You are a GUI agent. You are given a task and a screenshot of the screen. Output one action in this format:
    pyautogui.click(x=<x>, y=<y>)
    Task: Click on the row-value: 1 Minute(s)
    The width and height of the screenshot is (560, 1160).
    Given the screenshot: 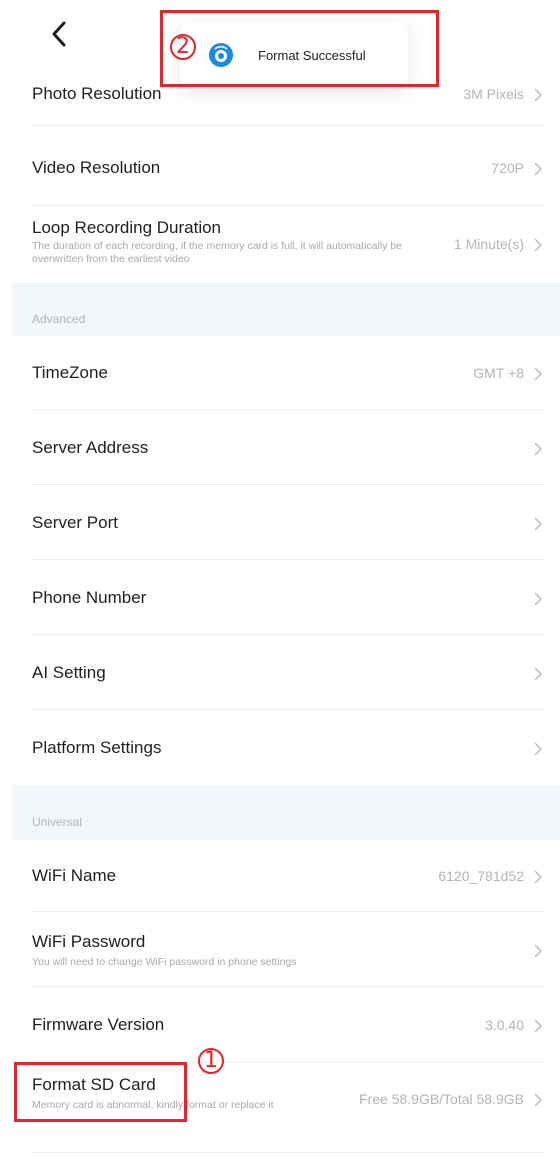 What is the action you would take?
    pyautogui.click(x=488, y=244)
    